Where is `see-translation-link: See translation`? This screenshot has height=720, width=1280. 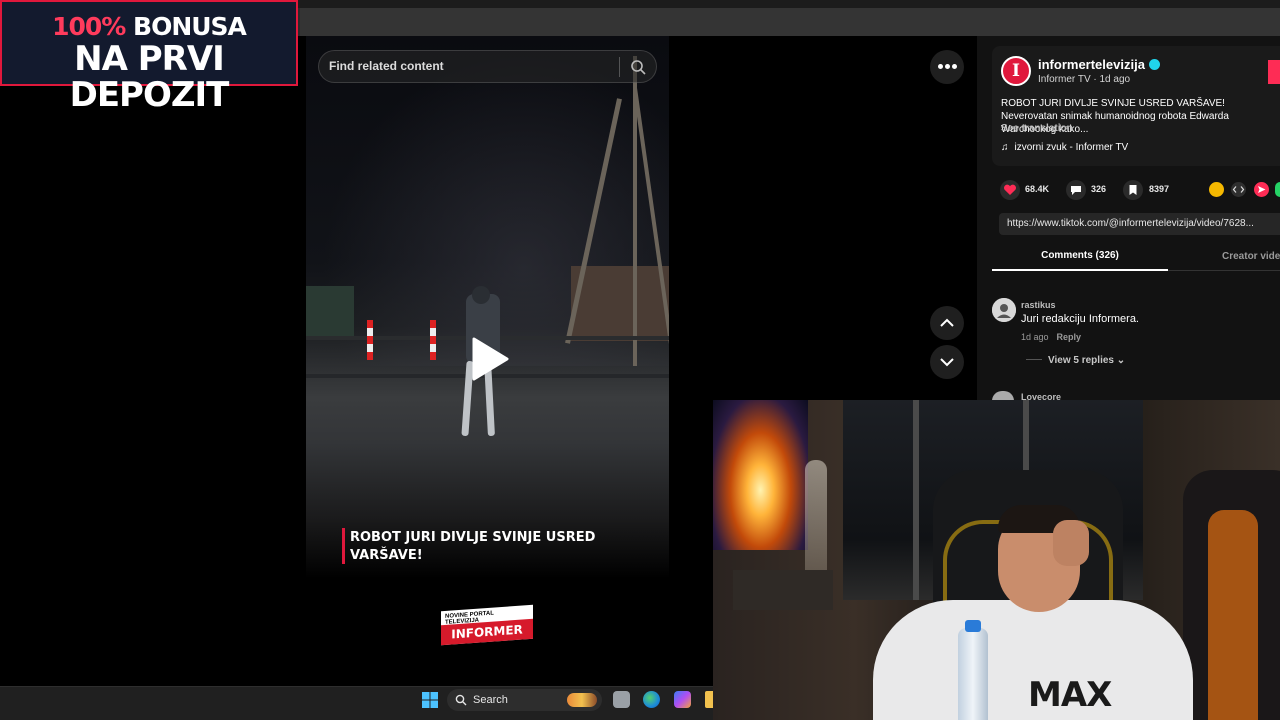
see-translation-link: See translation is located at coordinates (1037, 128).